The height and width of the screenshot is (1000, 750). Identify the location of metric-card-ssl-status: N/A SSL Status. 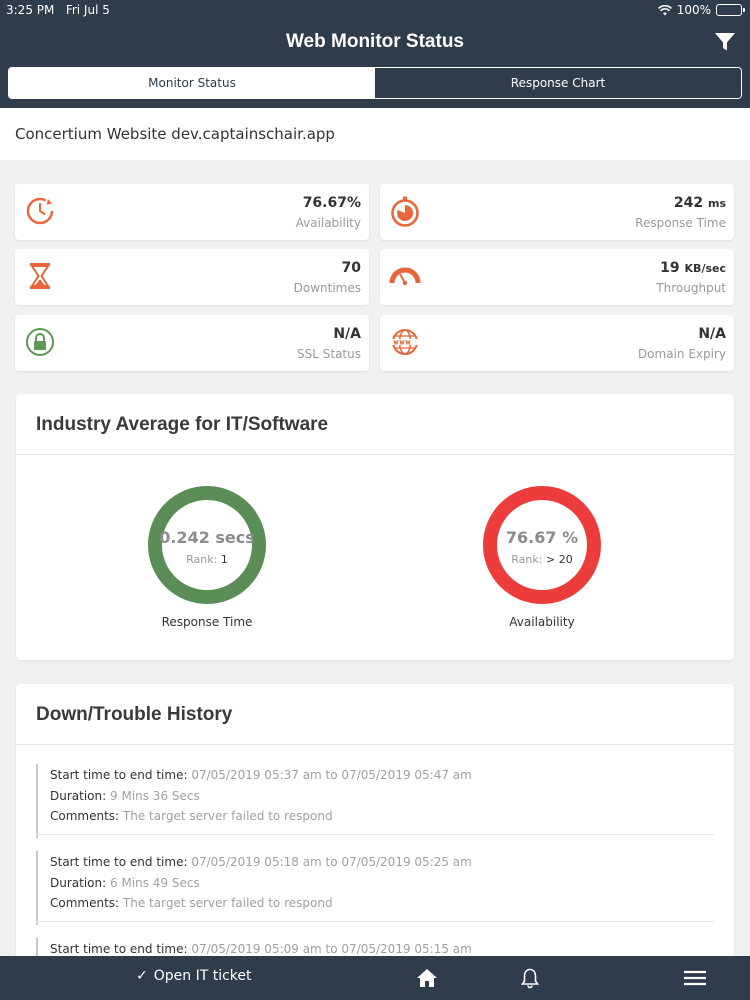
(192, 343).